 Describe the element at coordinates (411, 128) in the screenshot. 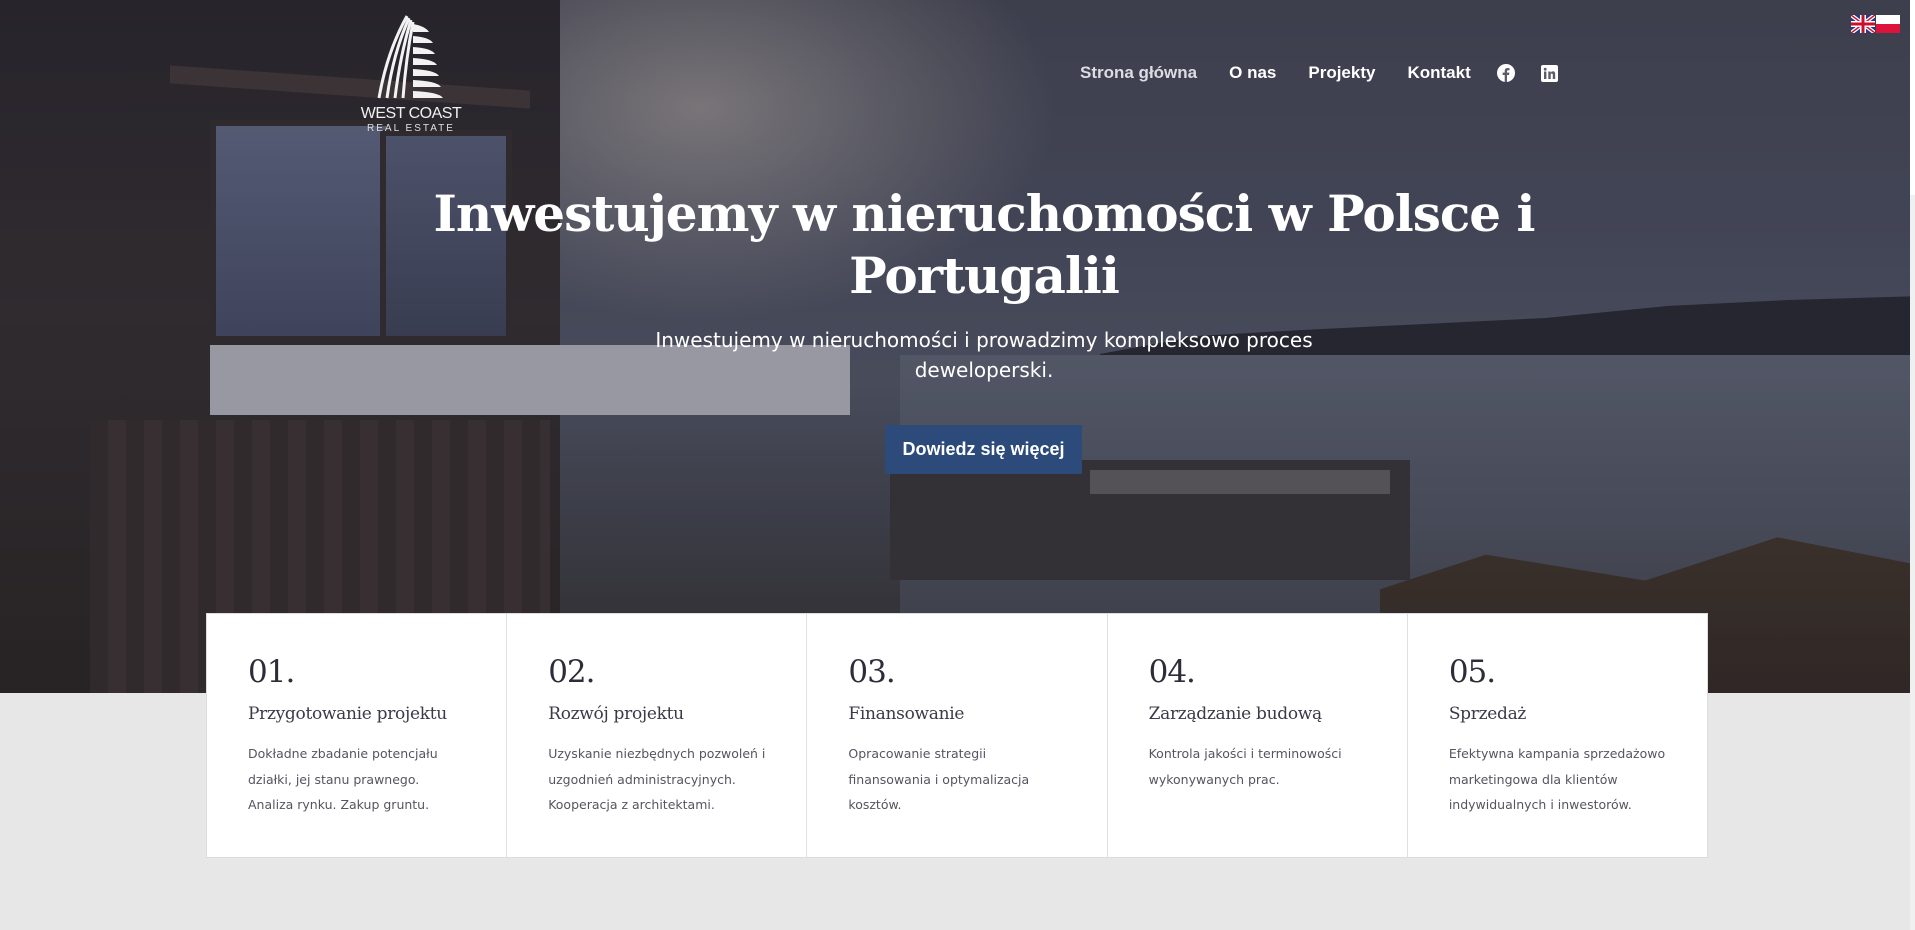

I see `logo-tagline: REAL ESTATE` at that location.